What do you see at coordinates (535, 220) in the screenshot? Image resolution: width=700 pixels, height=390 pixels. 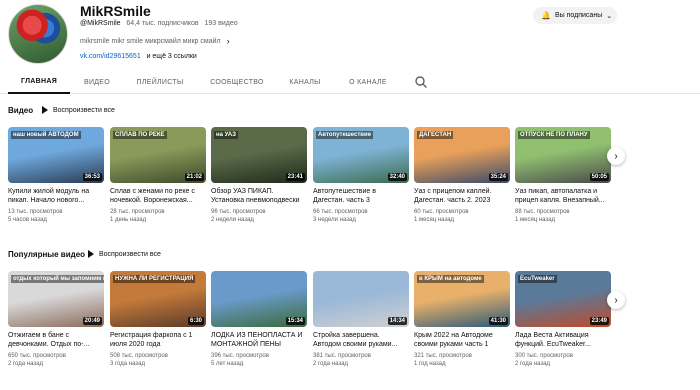 I see `video-age: 1 месяц назад` at bounding box center [535, 220].